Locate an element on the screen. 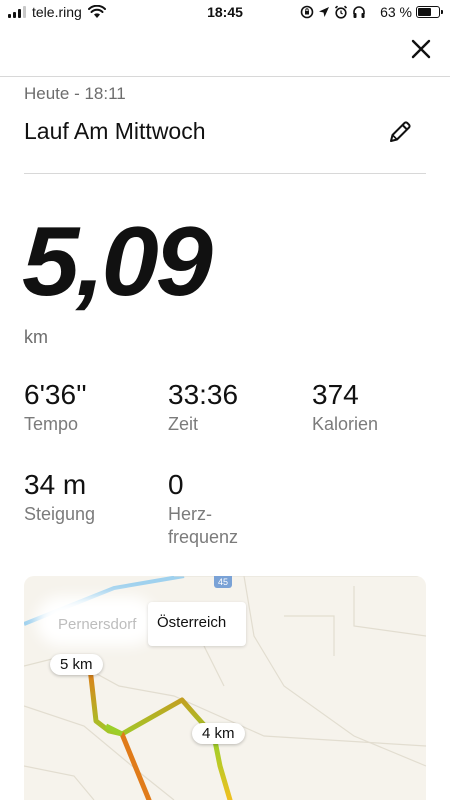 The width and height of the screenshot is (450, 800). pencil-icon is located at coordinates (400, 131).